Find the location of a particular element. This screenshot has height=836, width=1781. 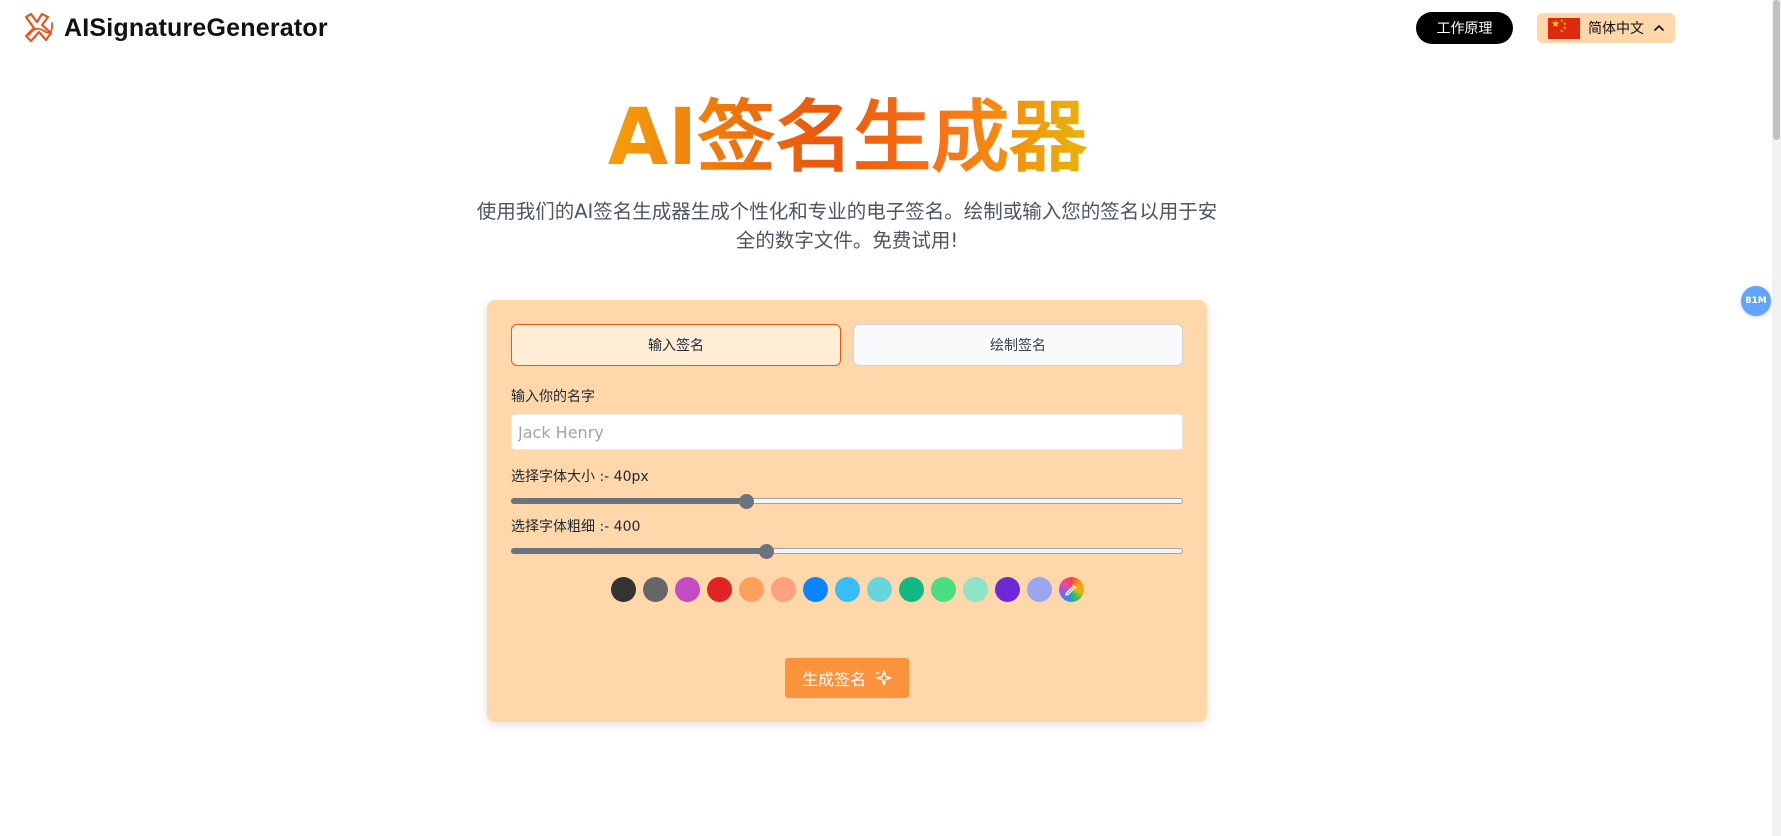

brand-name: AISignatureGenerator is located at coordinates (196, 27).